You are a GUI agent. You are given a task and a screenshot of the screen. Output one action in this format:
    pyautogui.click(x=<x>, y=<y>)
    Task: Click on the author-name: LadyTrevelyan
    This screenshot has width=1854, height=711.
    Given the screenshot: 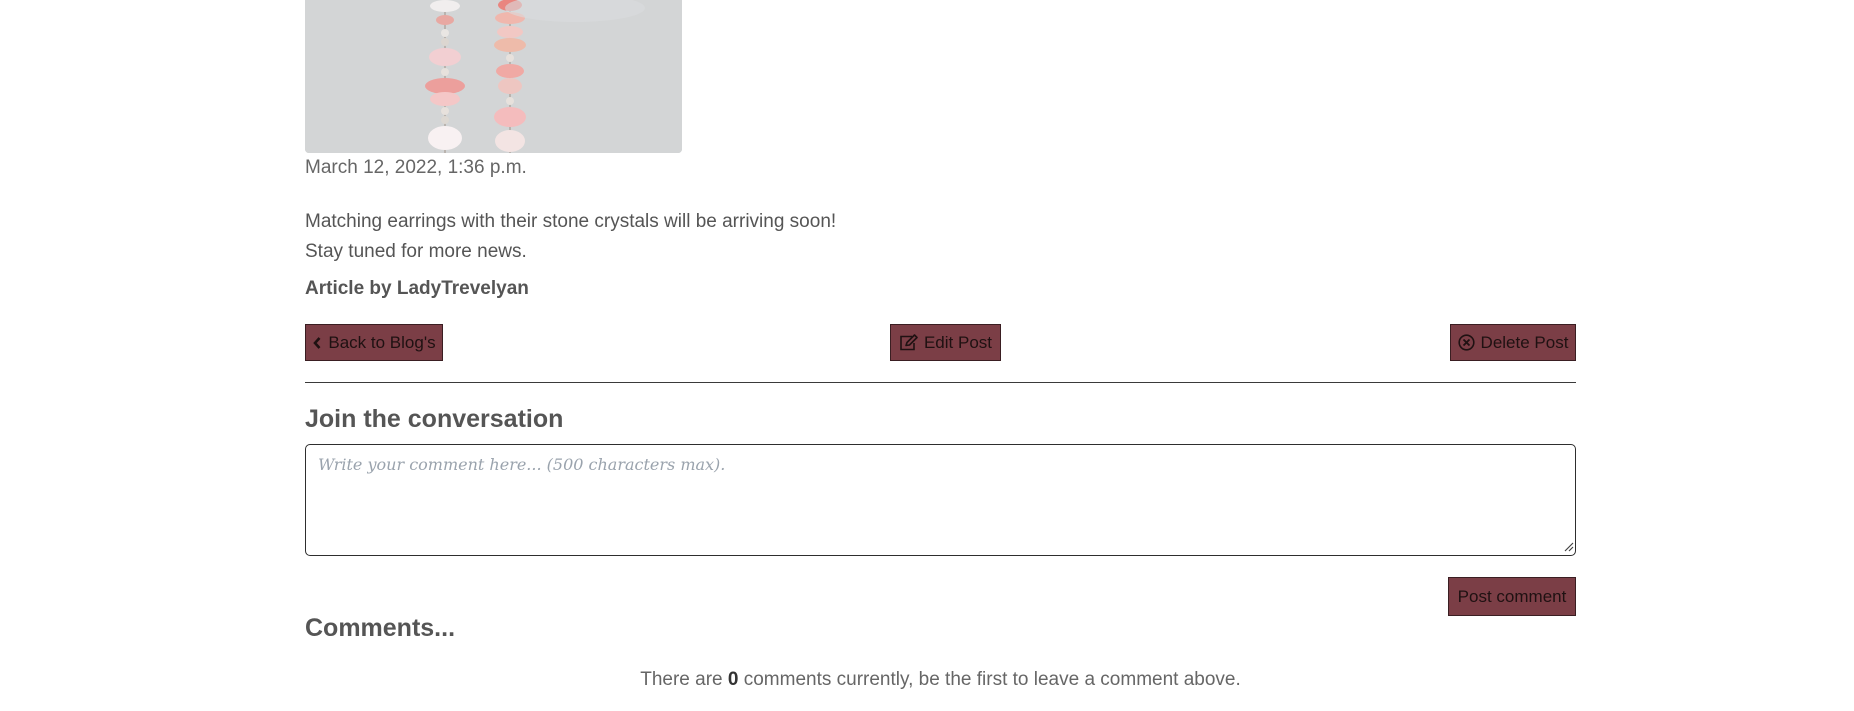 What is the action you would take?
    pyautogui.click(x=462, y=288)
    